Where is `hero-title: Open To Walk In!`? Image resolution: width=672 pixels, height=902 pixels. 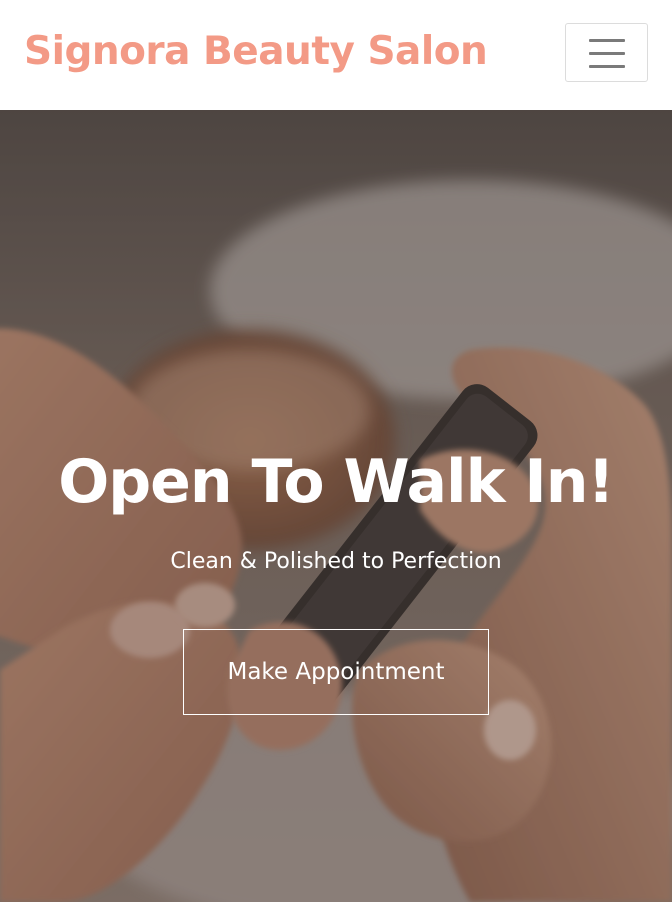
hero-title: Open To Walk In! is located at coordinates (336, 482).